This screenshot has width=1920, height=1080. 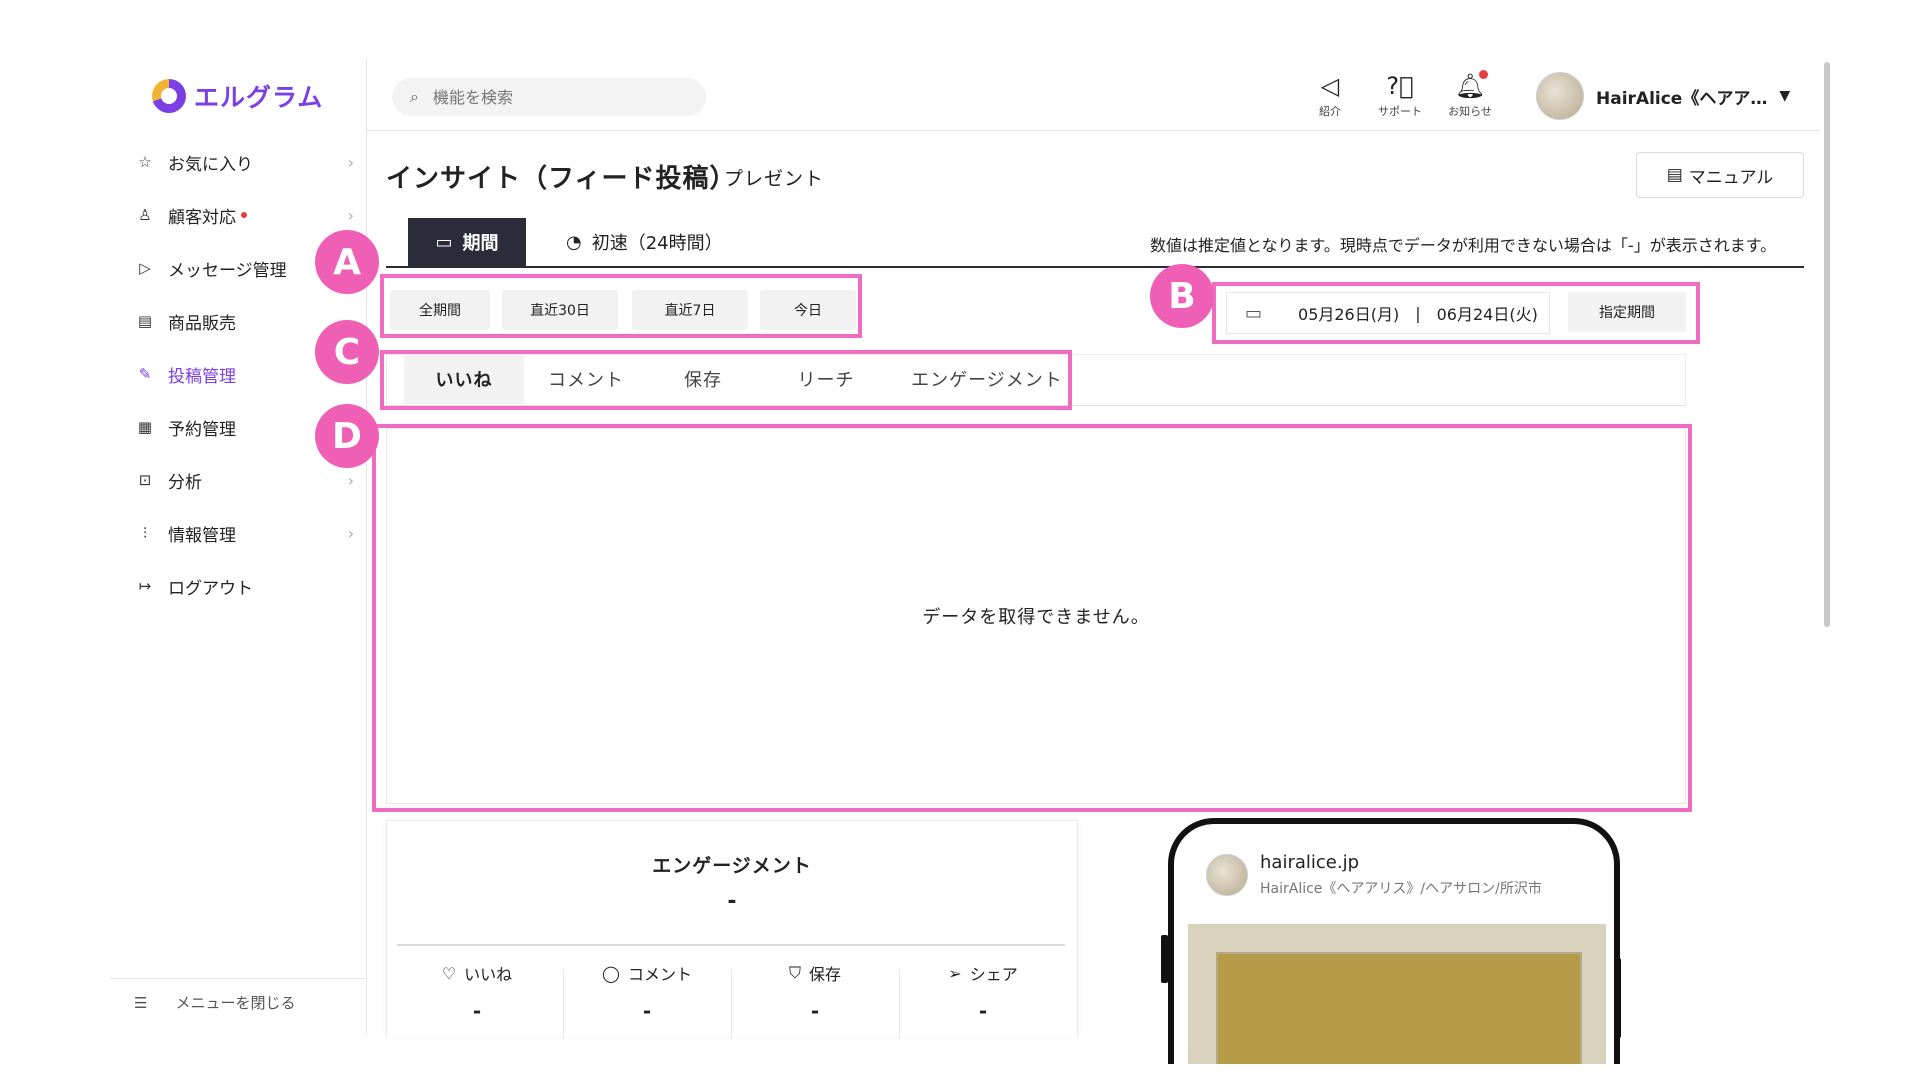 I want to click on help-icon: ?⃝, so click(x=1400, y=86).